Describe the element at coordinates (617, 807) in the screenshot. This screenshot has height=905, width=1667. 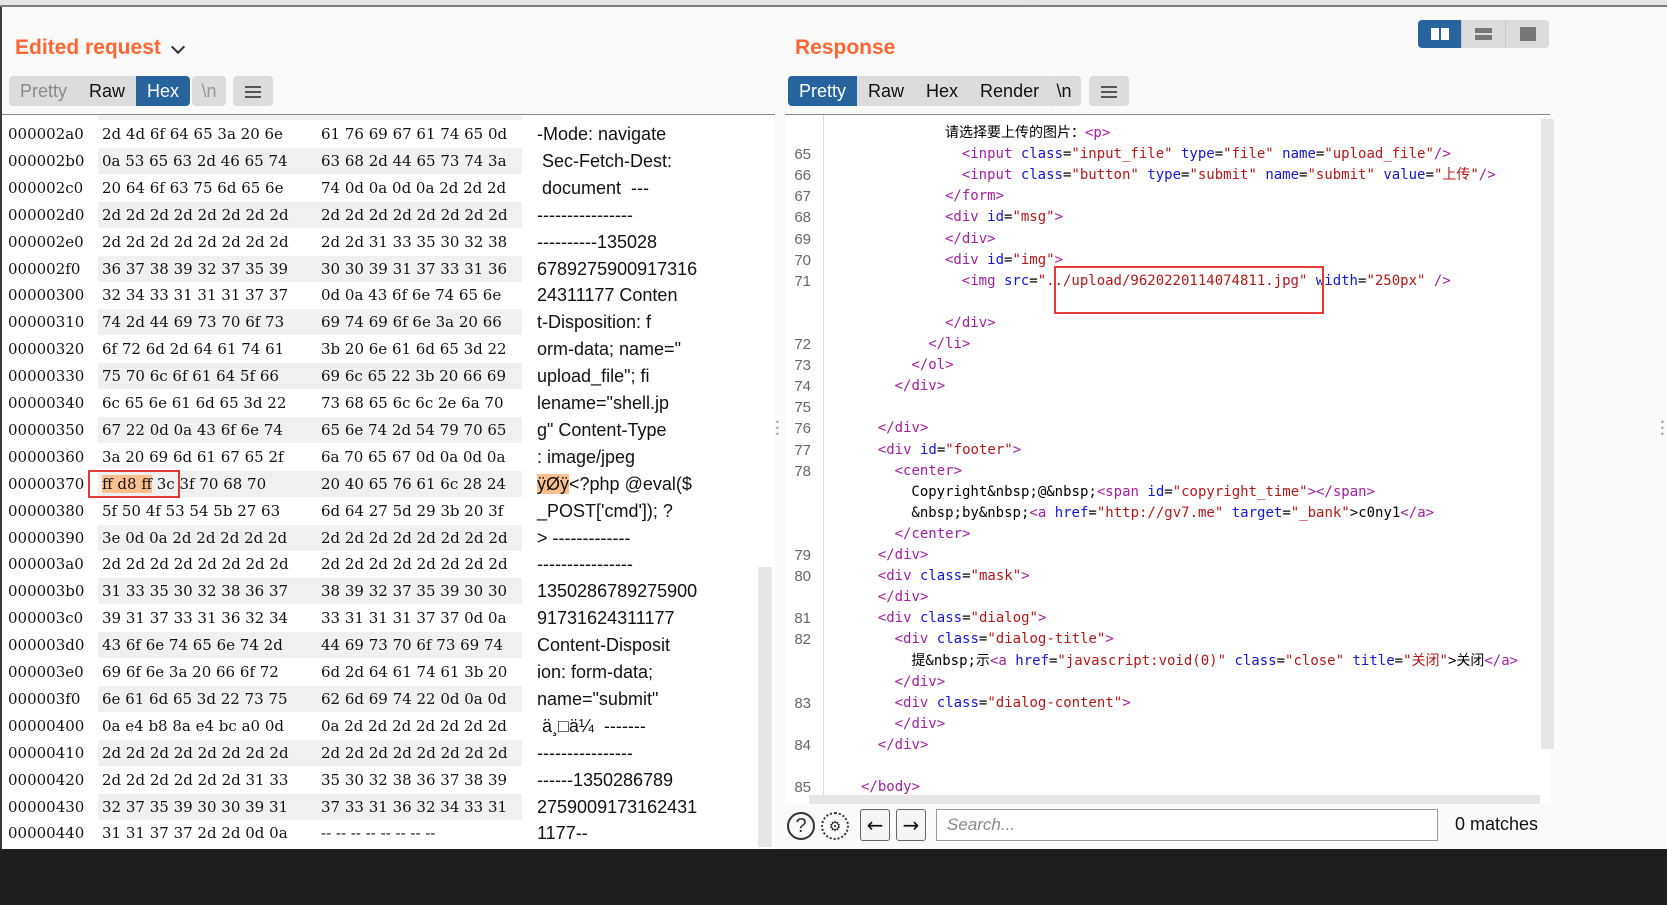
I see `hex-ascii: 2759009173162431` at that location.